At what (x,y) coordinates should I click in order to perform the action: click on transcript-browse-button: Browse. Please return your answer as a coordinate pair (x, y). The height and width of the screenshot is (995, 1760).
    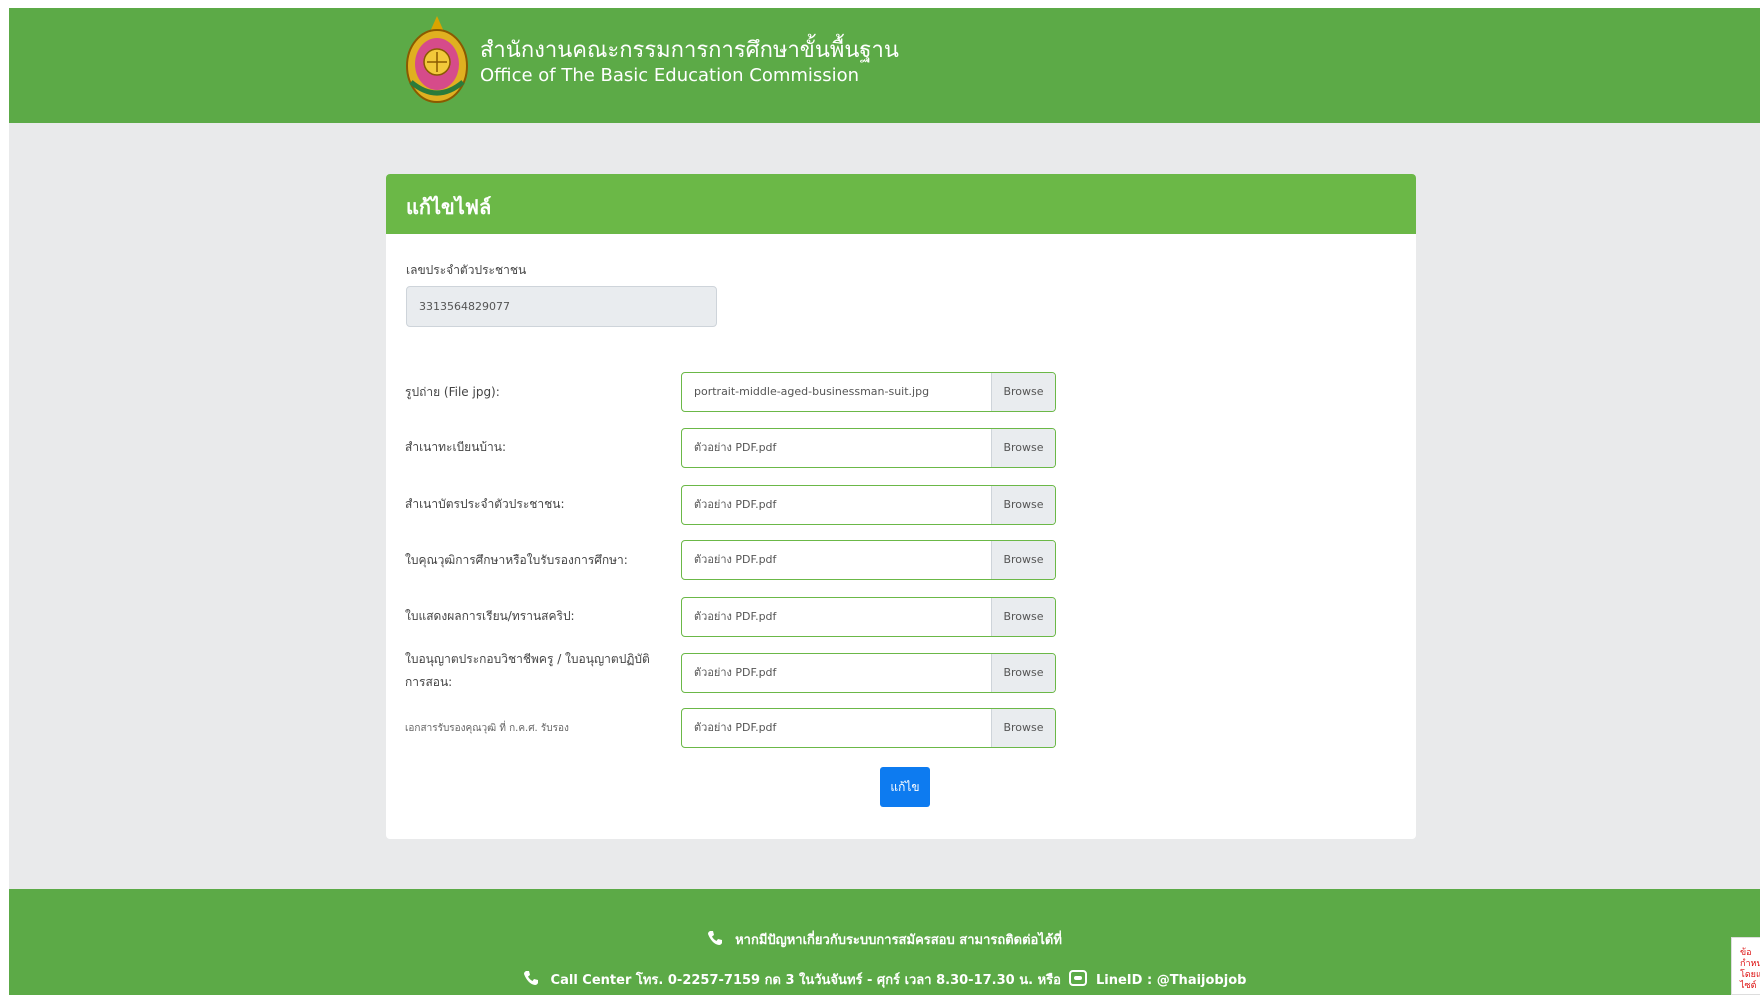
    Looking at the image, I should click on (1023, 617).